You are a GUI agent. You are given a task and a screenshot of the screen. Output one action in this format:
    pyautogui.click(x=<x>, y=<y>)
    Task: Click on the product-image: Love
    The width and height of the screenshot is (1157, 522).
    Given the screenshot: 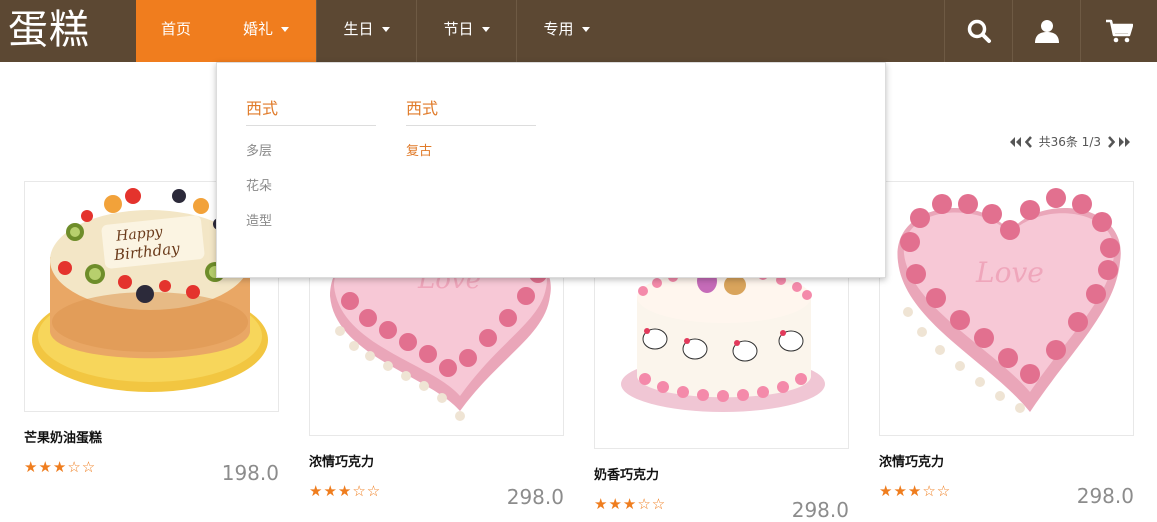 What is the action you would take?
    pyautogui.click(x=1006, y=308)
    